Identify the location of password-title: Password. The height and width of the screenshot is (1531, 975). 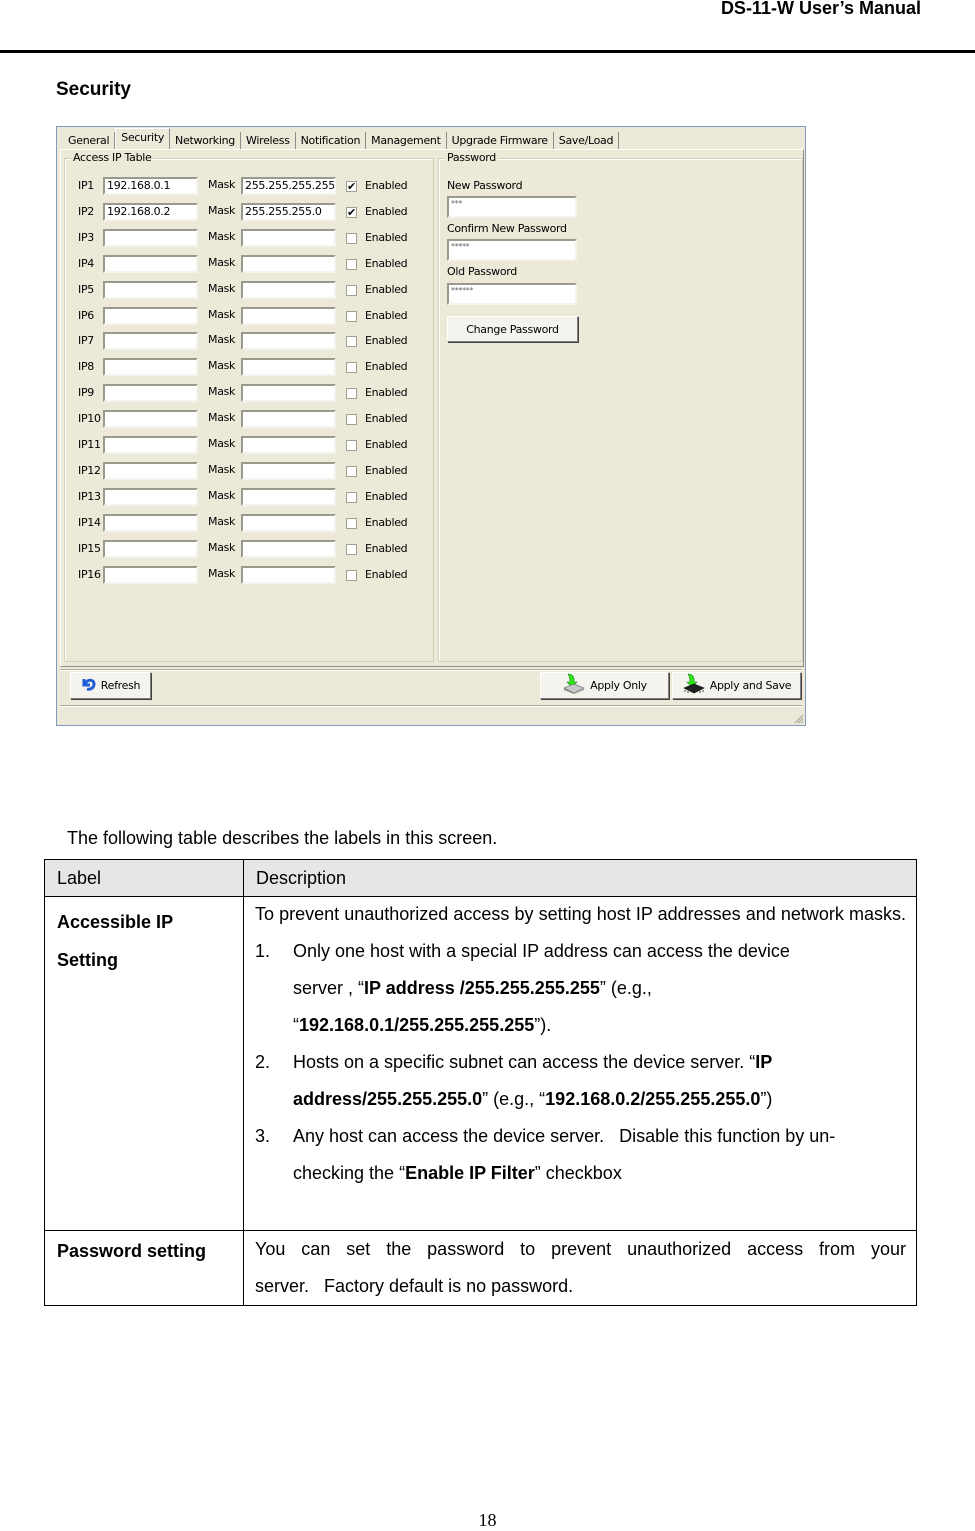
(471, 157).